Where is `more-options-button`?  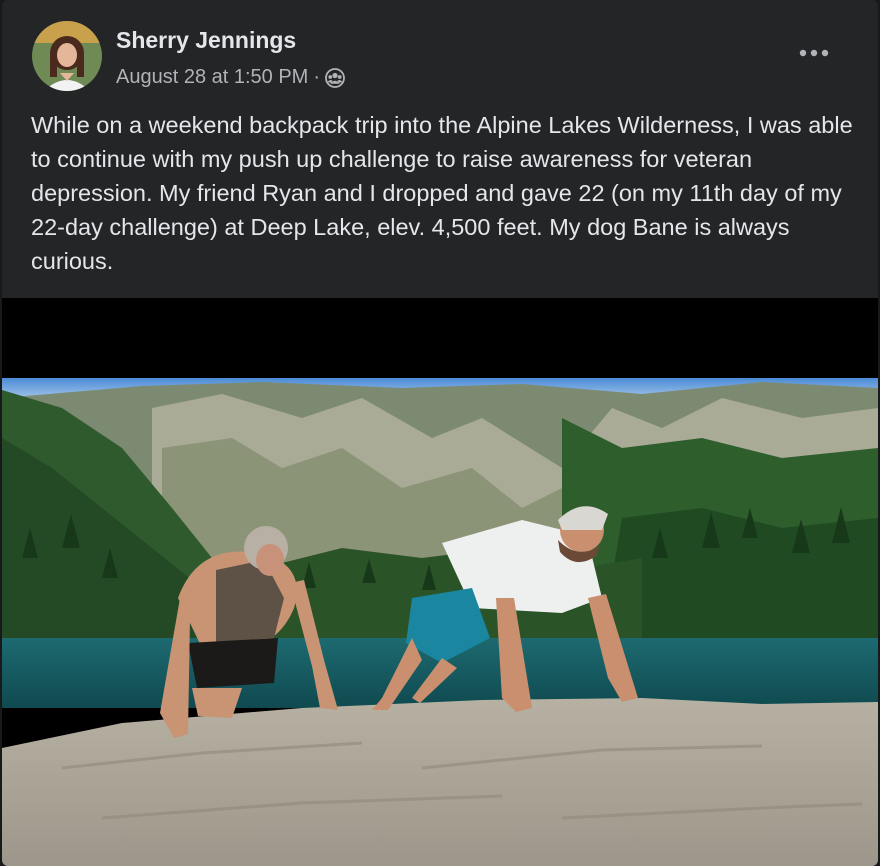
more-options-button is located at coordinates (814, 53).